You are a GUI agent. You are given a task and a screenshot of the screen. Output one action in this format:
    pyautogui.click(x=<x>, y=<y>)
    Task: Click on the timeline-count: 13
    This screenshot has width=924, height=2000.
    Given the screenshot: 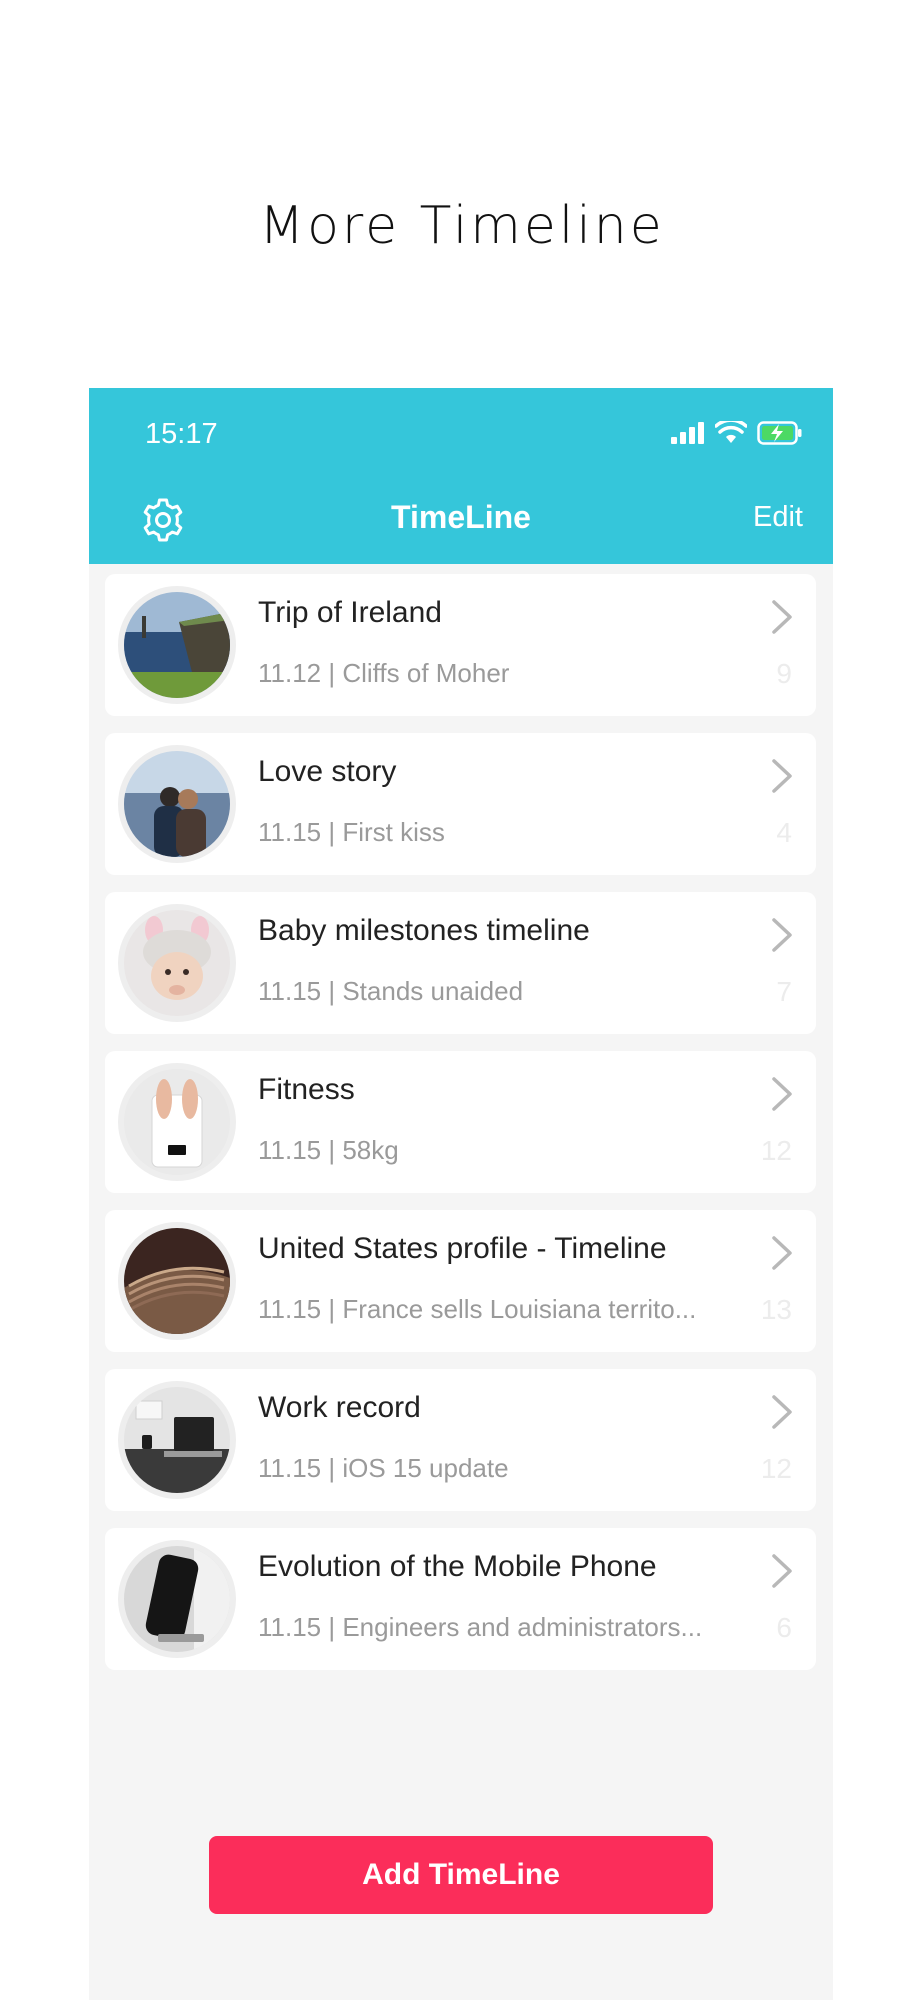 What is the action you would take?
    pyautogui.click(x=776, y=1309)
    